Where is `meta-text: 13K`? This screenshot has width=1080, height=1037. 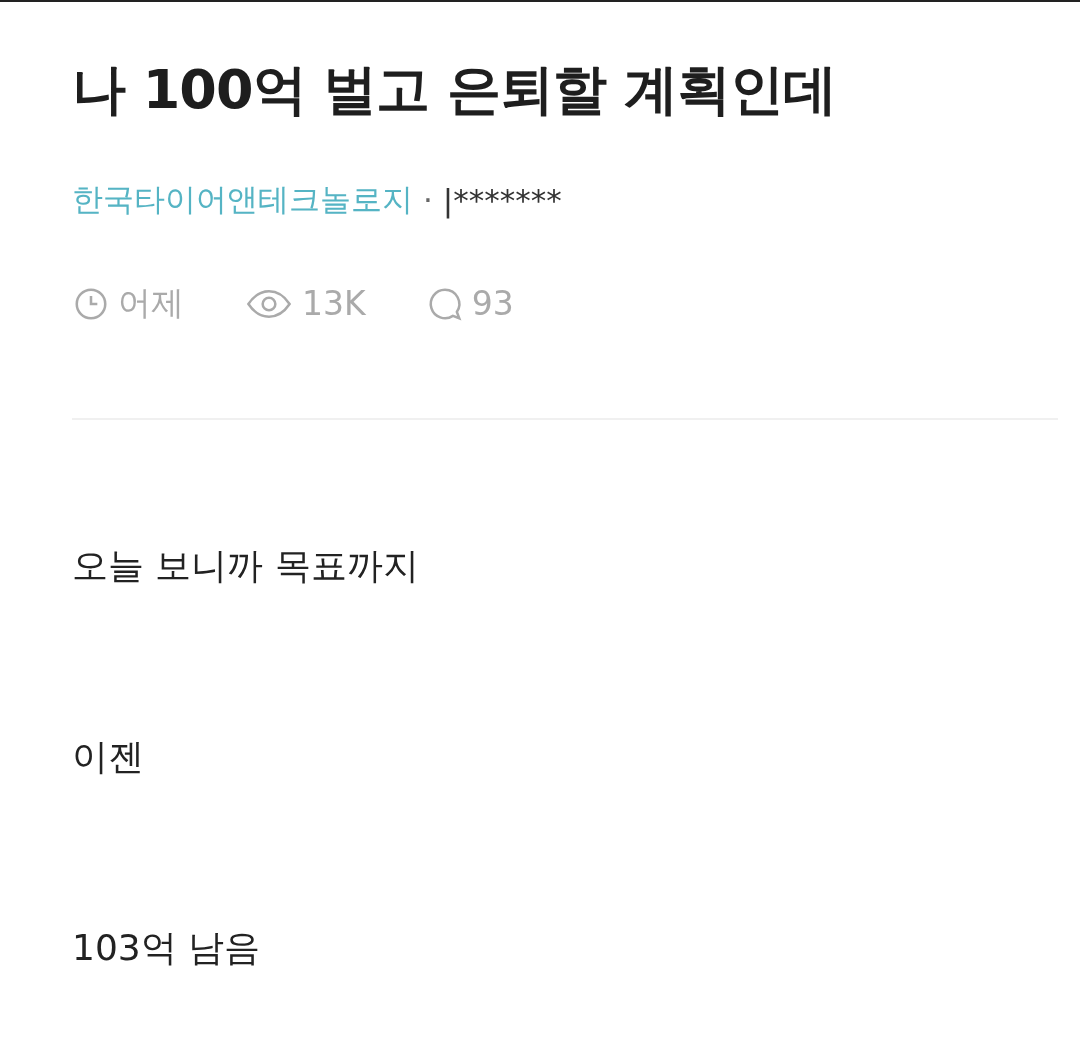
meta-text: 13K is located at coordinates (334, 303).